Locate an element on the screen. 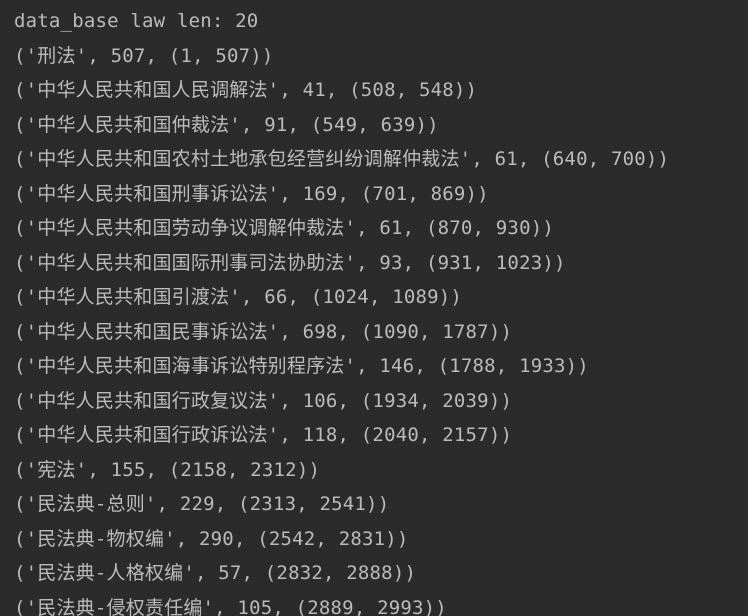  console-line: ('中华人民共和国民事诉讼法', 698, (1090, 1787)) is located at coordinates (263, 331).